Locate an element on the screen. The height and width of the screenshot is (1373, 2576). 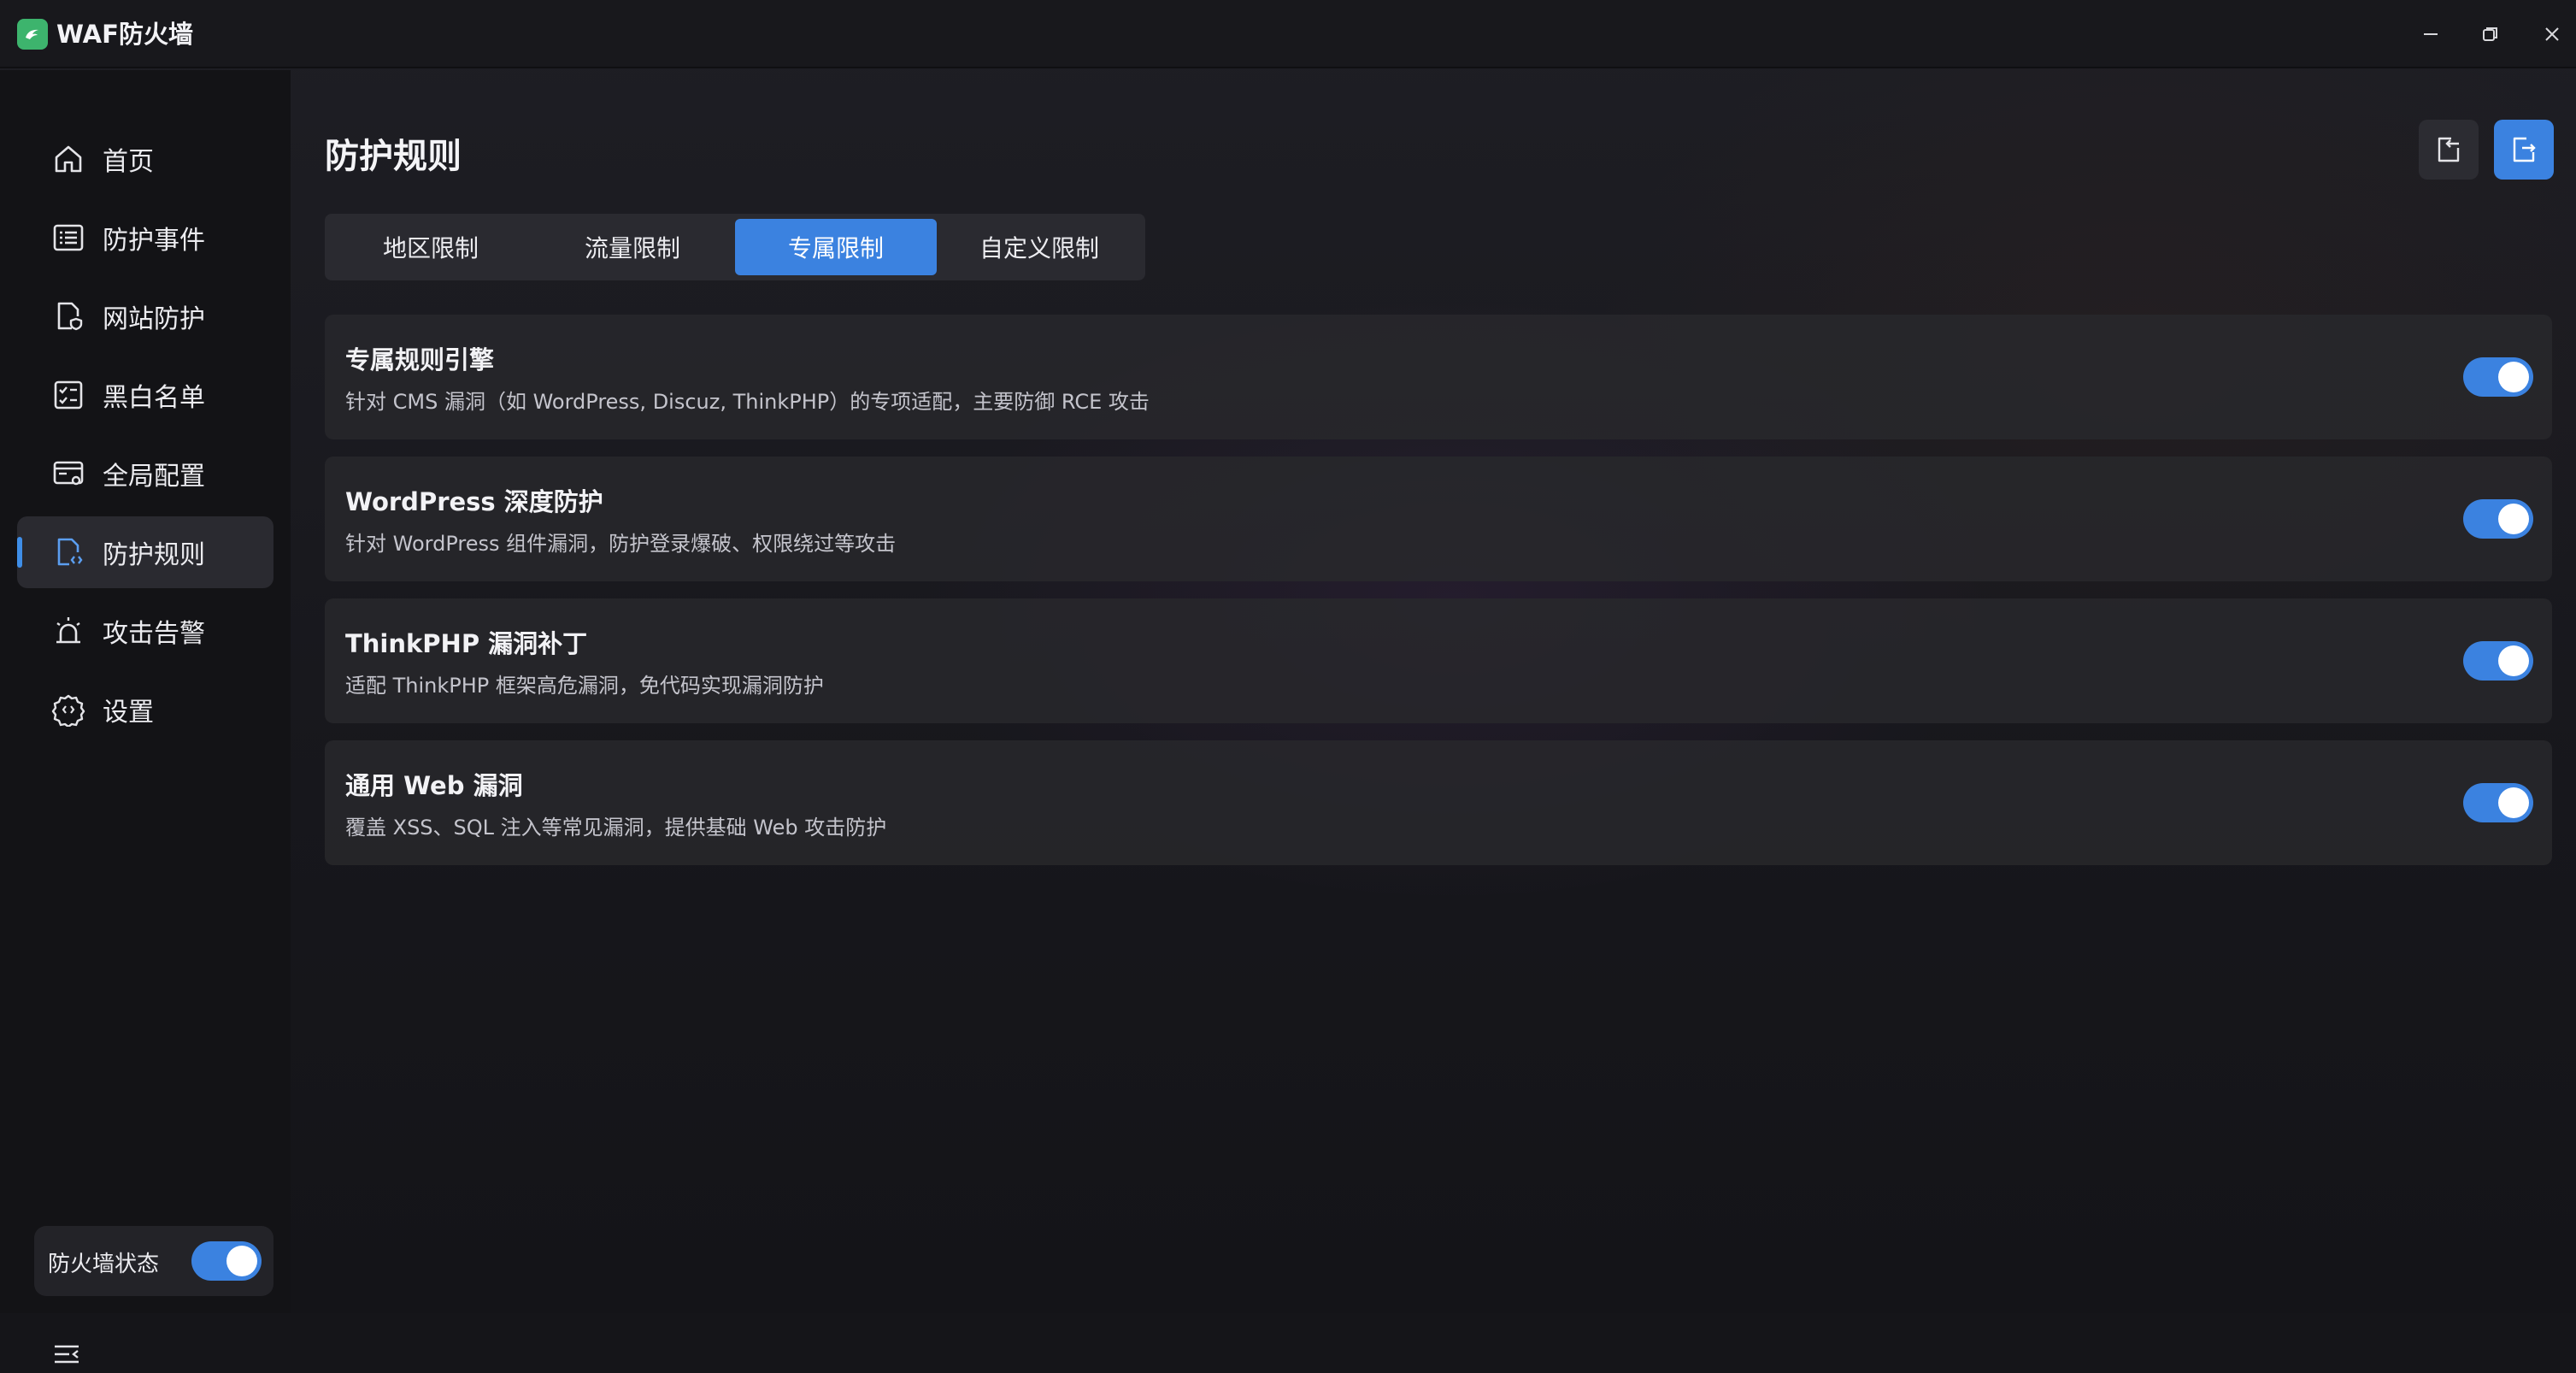
import-icon is located at coordinates (2449, 149).